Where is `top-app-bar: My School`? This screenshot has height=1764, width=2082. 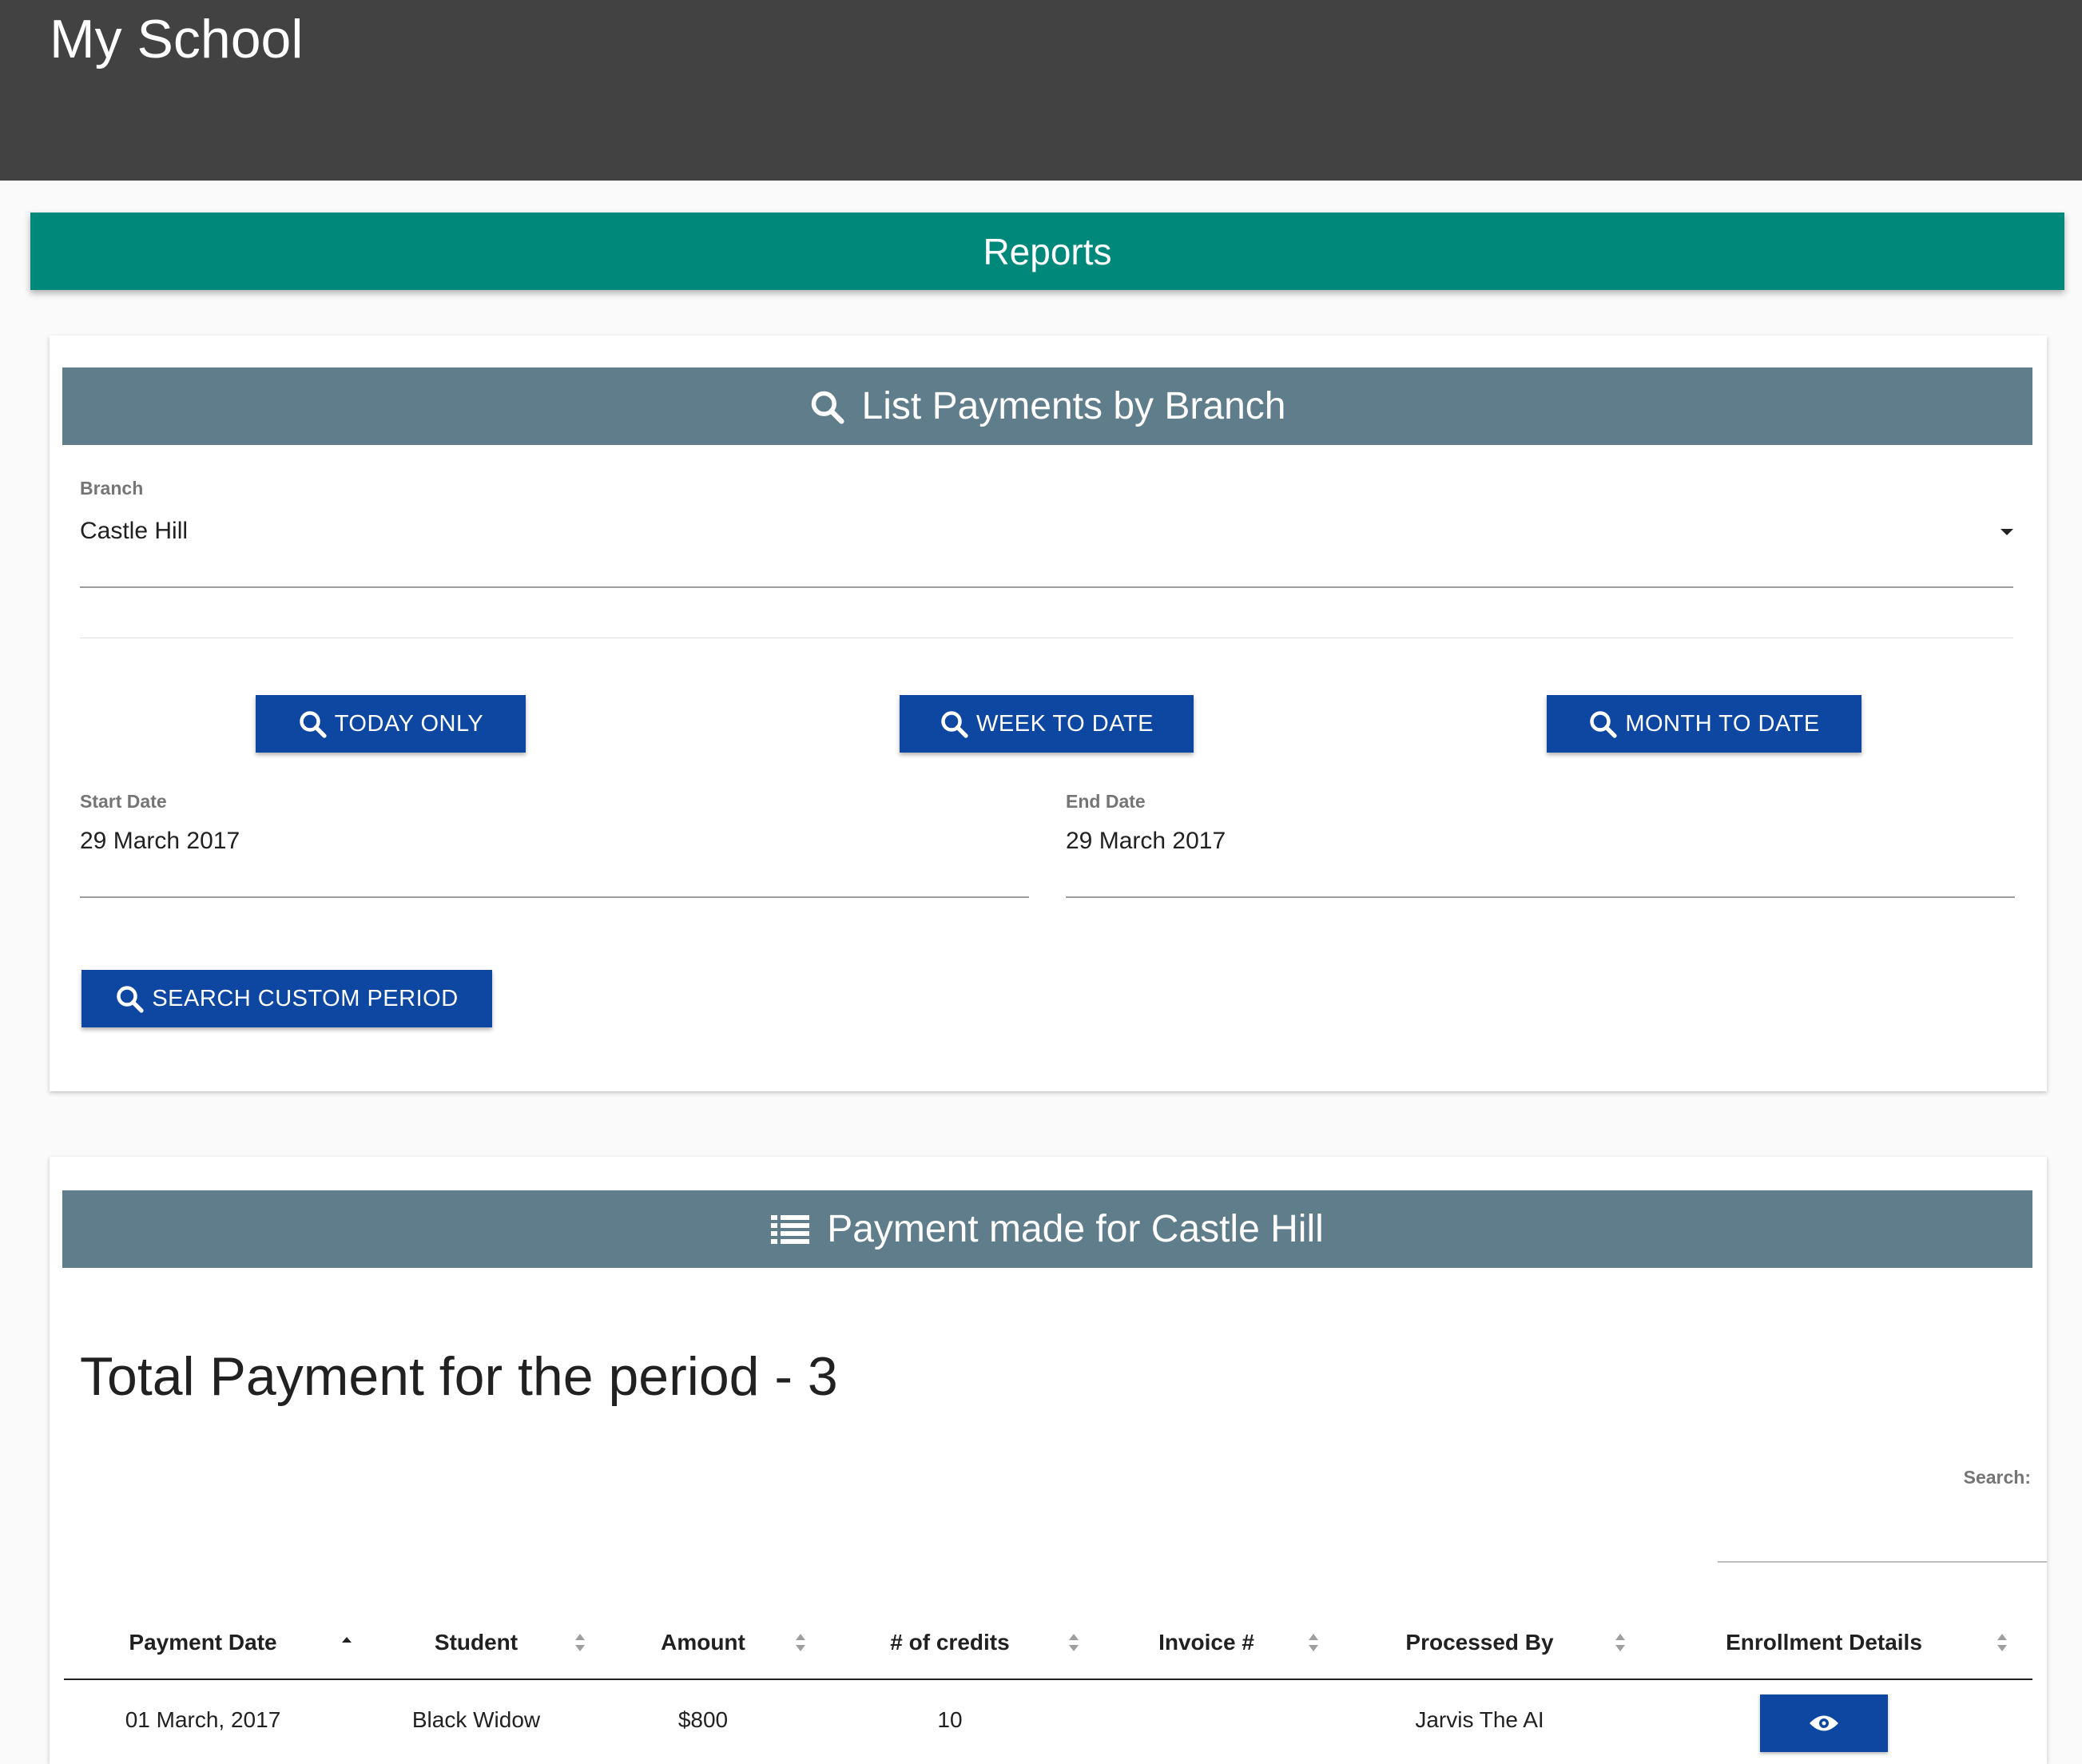 top-app-bar: My School is located at coordinates (1041, 90).